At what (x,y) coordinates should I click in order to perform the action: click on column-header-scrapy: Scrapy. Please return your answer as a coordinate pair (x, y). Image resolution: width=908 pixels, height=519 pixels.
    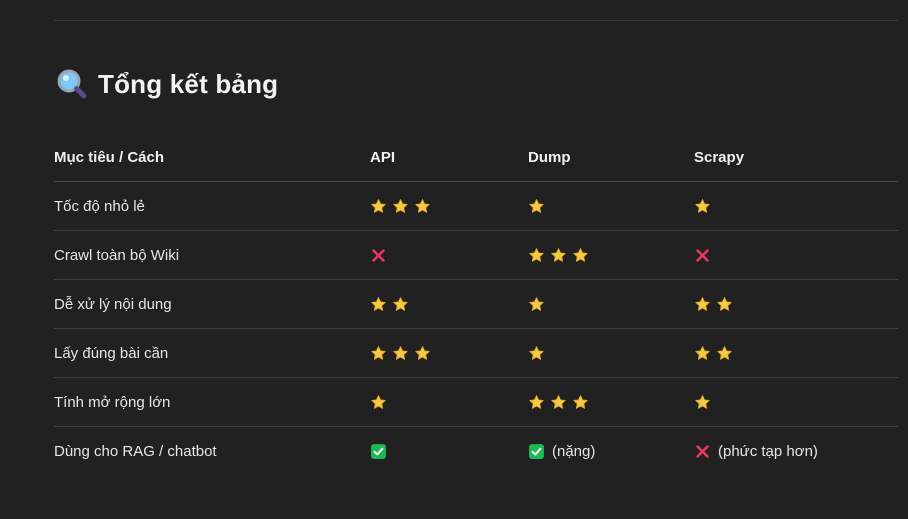
    Looking at the image, I should click on (796, 157).